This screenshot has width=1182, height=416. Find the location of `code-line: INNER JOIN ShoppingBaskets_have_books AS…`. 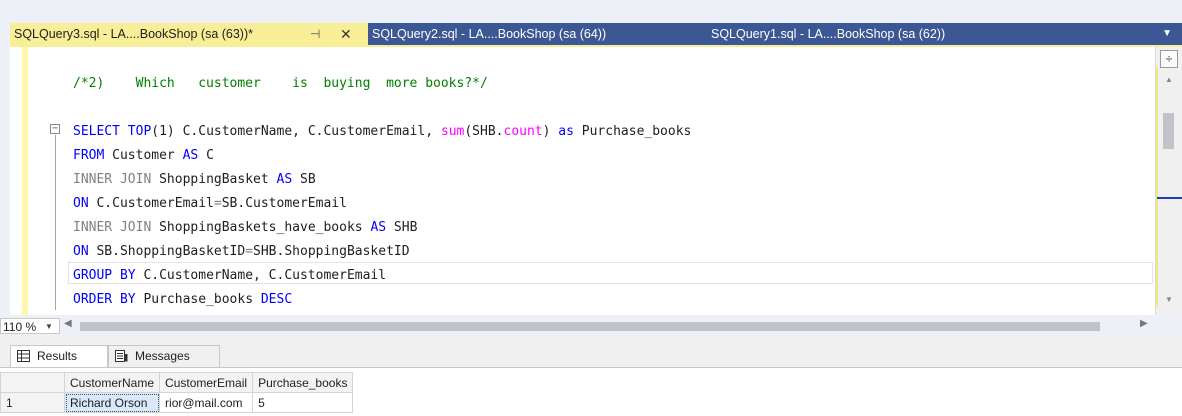

code-line: INNER JOIN ShoppingBaskets_have_books AS… is located at coordinates (245, 228).